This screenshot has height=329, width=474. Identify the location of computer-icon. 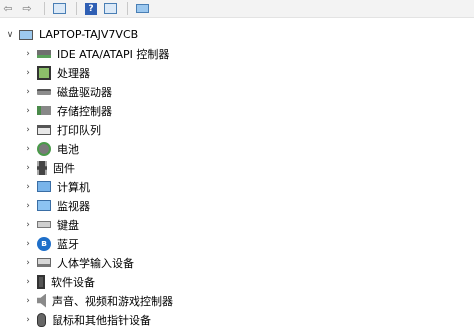
(44, 186).